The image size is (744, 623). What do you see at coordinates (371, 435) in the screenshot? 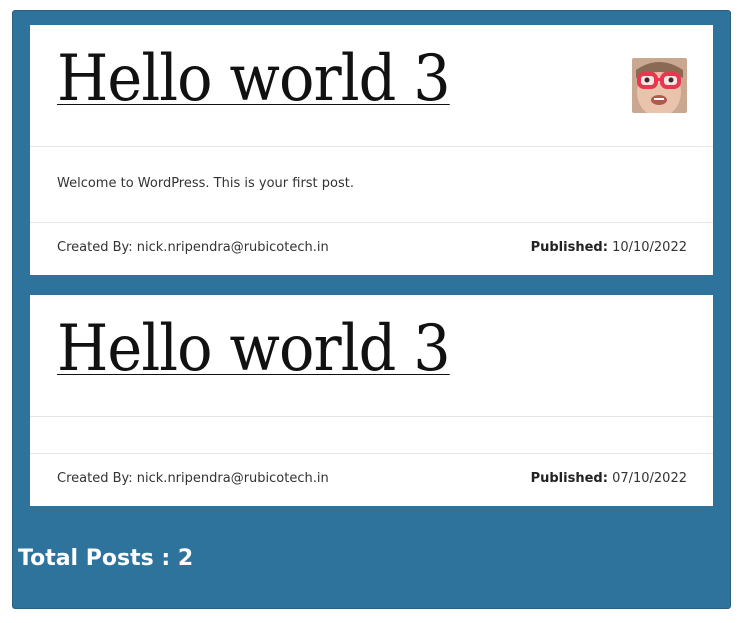
I see `post-body` at bounding box center [371, 435].